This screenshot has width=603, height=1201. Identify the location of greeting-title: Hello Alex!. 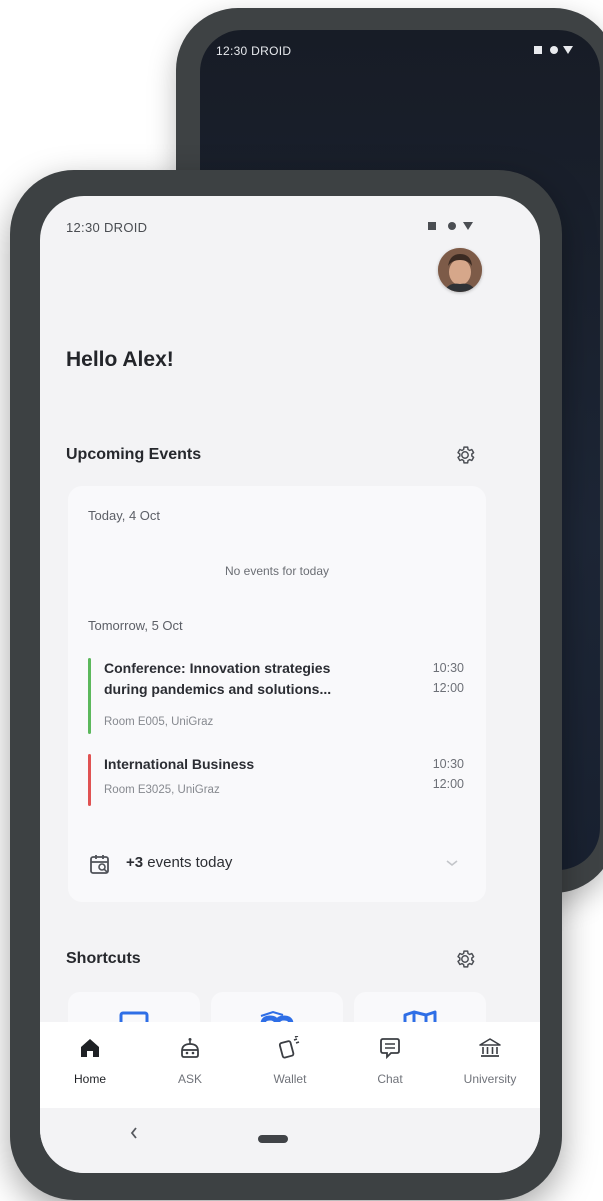
(120, 359).